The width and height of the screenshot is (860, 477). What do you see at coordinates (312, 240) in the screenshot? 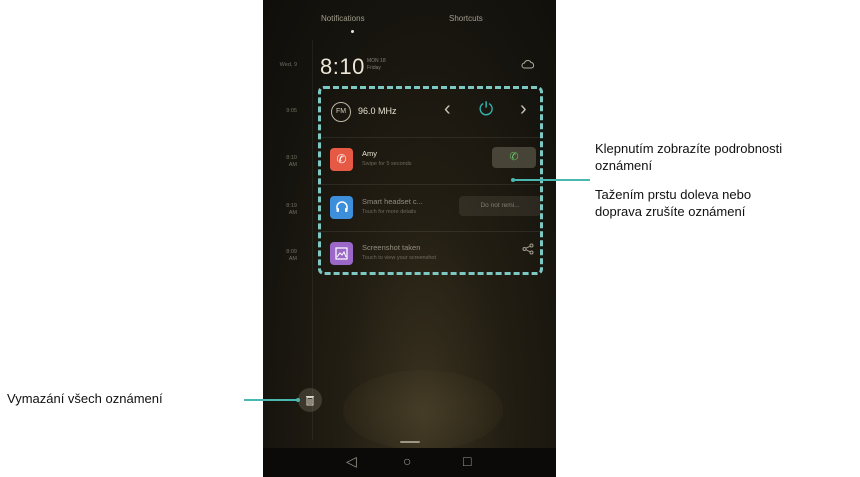
I see `timeline-line` at bounding box center [312, 240].